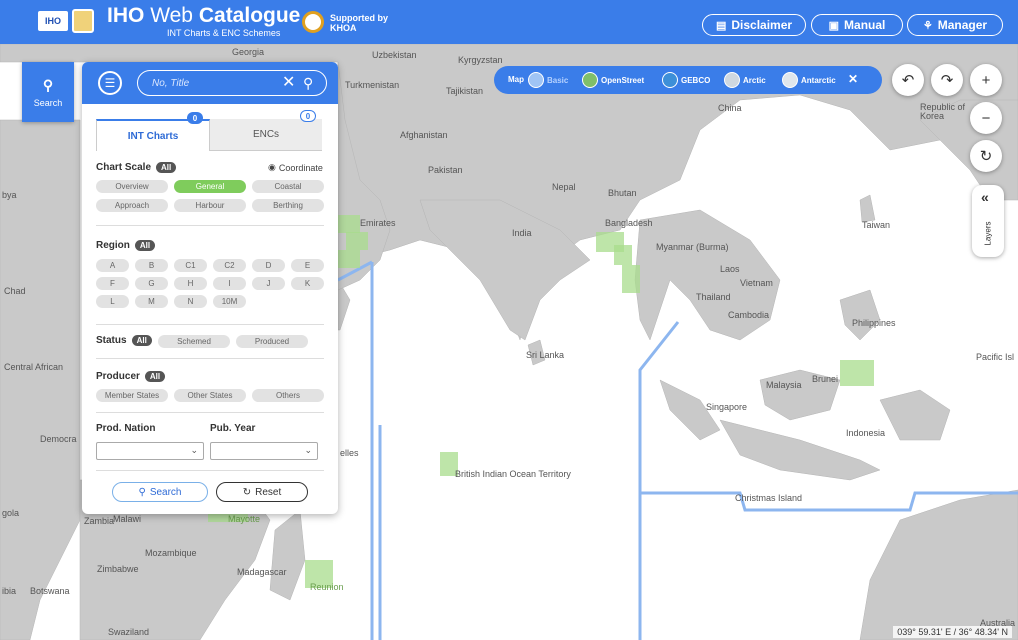  What do you see at coordinates (564, 187) in the screenshot?
I see `map-label: Nepal` at bounding box center [564, 187].